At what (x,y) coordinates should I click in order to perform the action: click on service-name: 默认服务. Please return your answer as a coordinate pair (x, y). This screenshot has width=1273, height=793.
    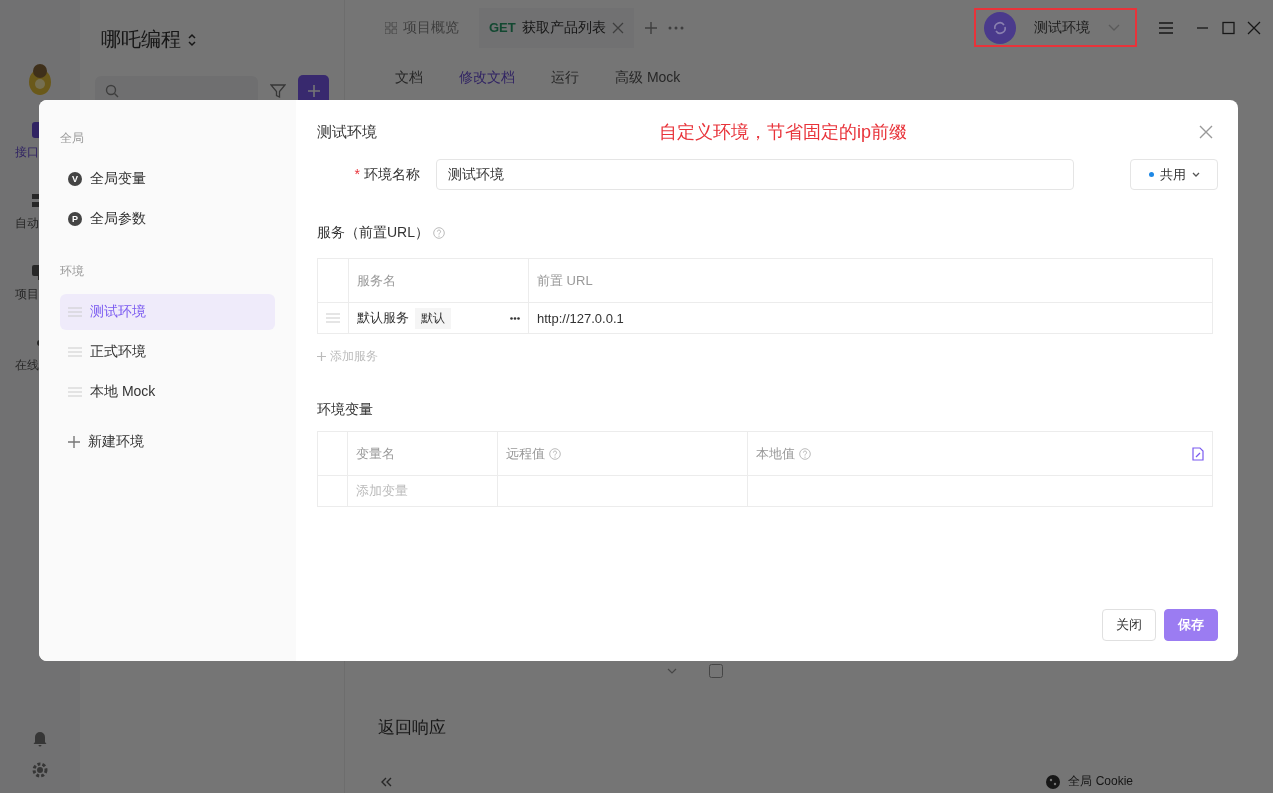
    Looking at the image, I should click on (383, 318).